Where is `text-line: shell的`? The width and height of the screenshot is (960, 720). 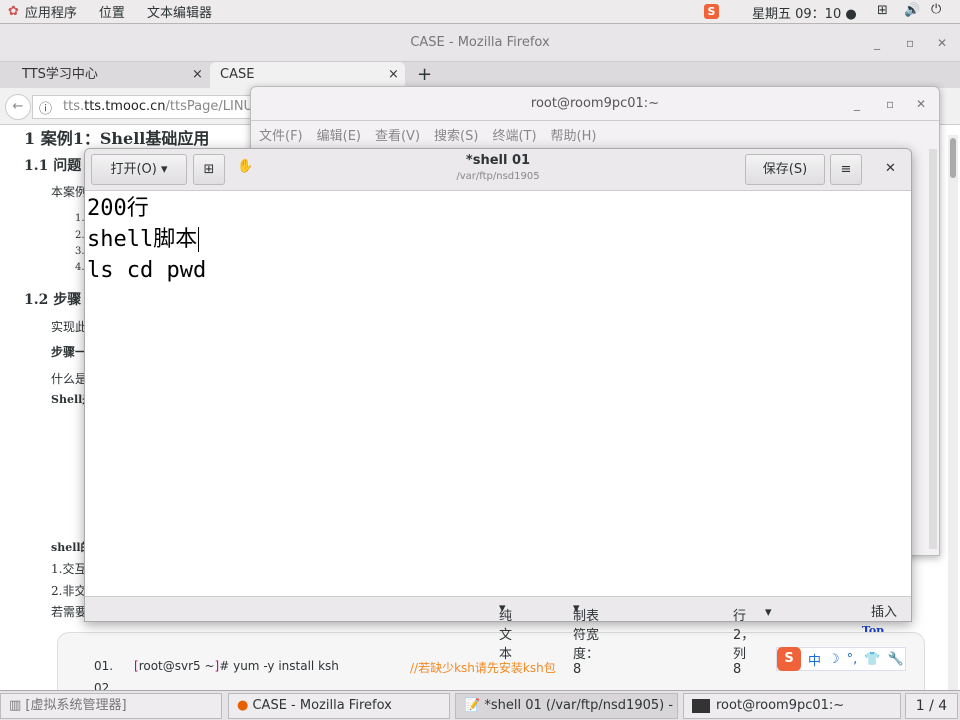 text-line: shell的 is located at coordinates (67, 547).